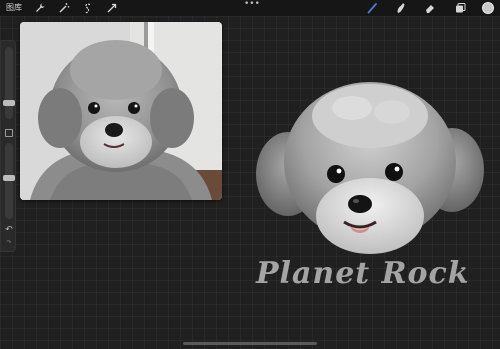  What do you see at coordinates (64, 8) in the screenshot?
I see `magic-wand-icon` at bounding box center [64, 8].